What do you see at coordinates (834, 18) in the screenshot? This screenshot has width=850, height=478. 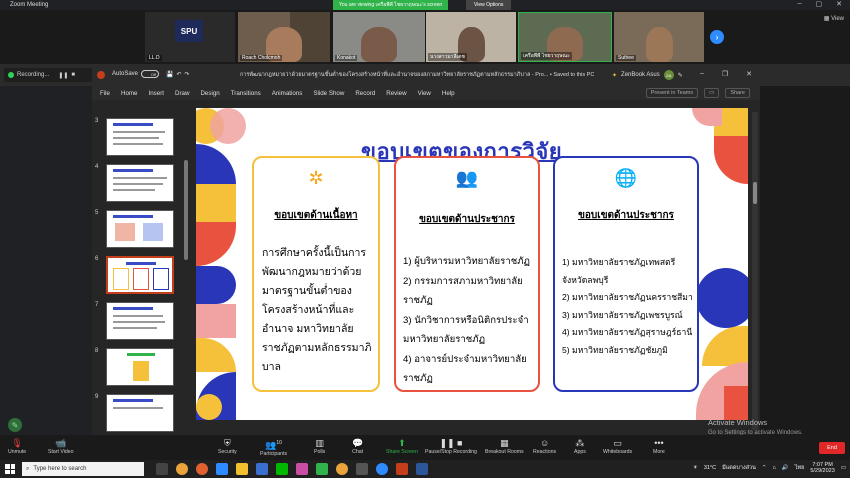 I see `view-button: ▦ View` at bounding box center [834, 18].